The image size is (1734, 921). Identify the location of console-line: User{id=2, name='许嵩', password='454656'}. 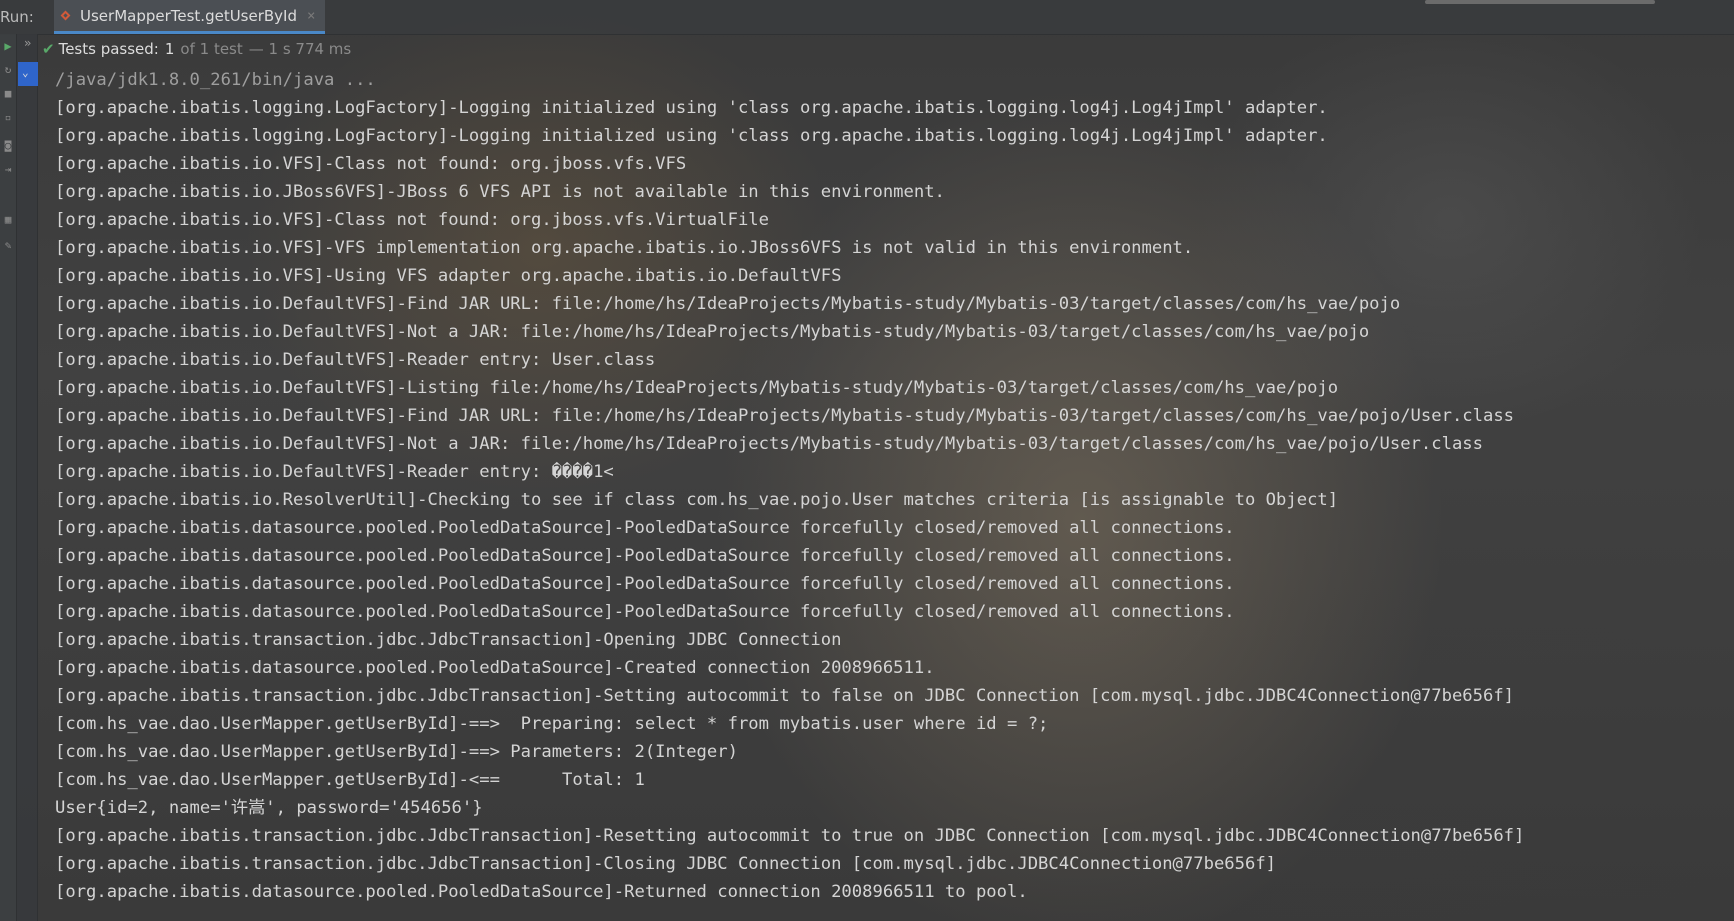
(269, 808).